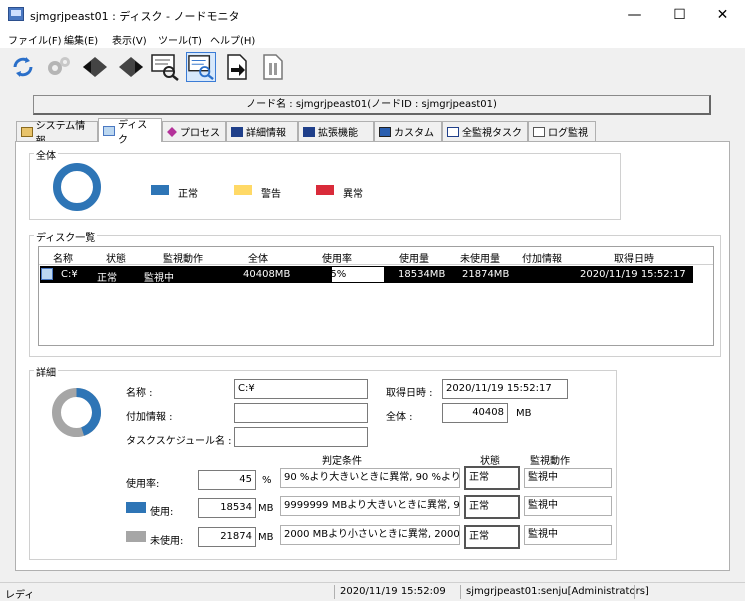 The image size is (745, 601). What do you see at coordinates (116, 257) in the screenshot?
I see `col-status: 状態` at bounding box center [116, 257].